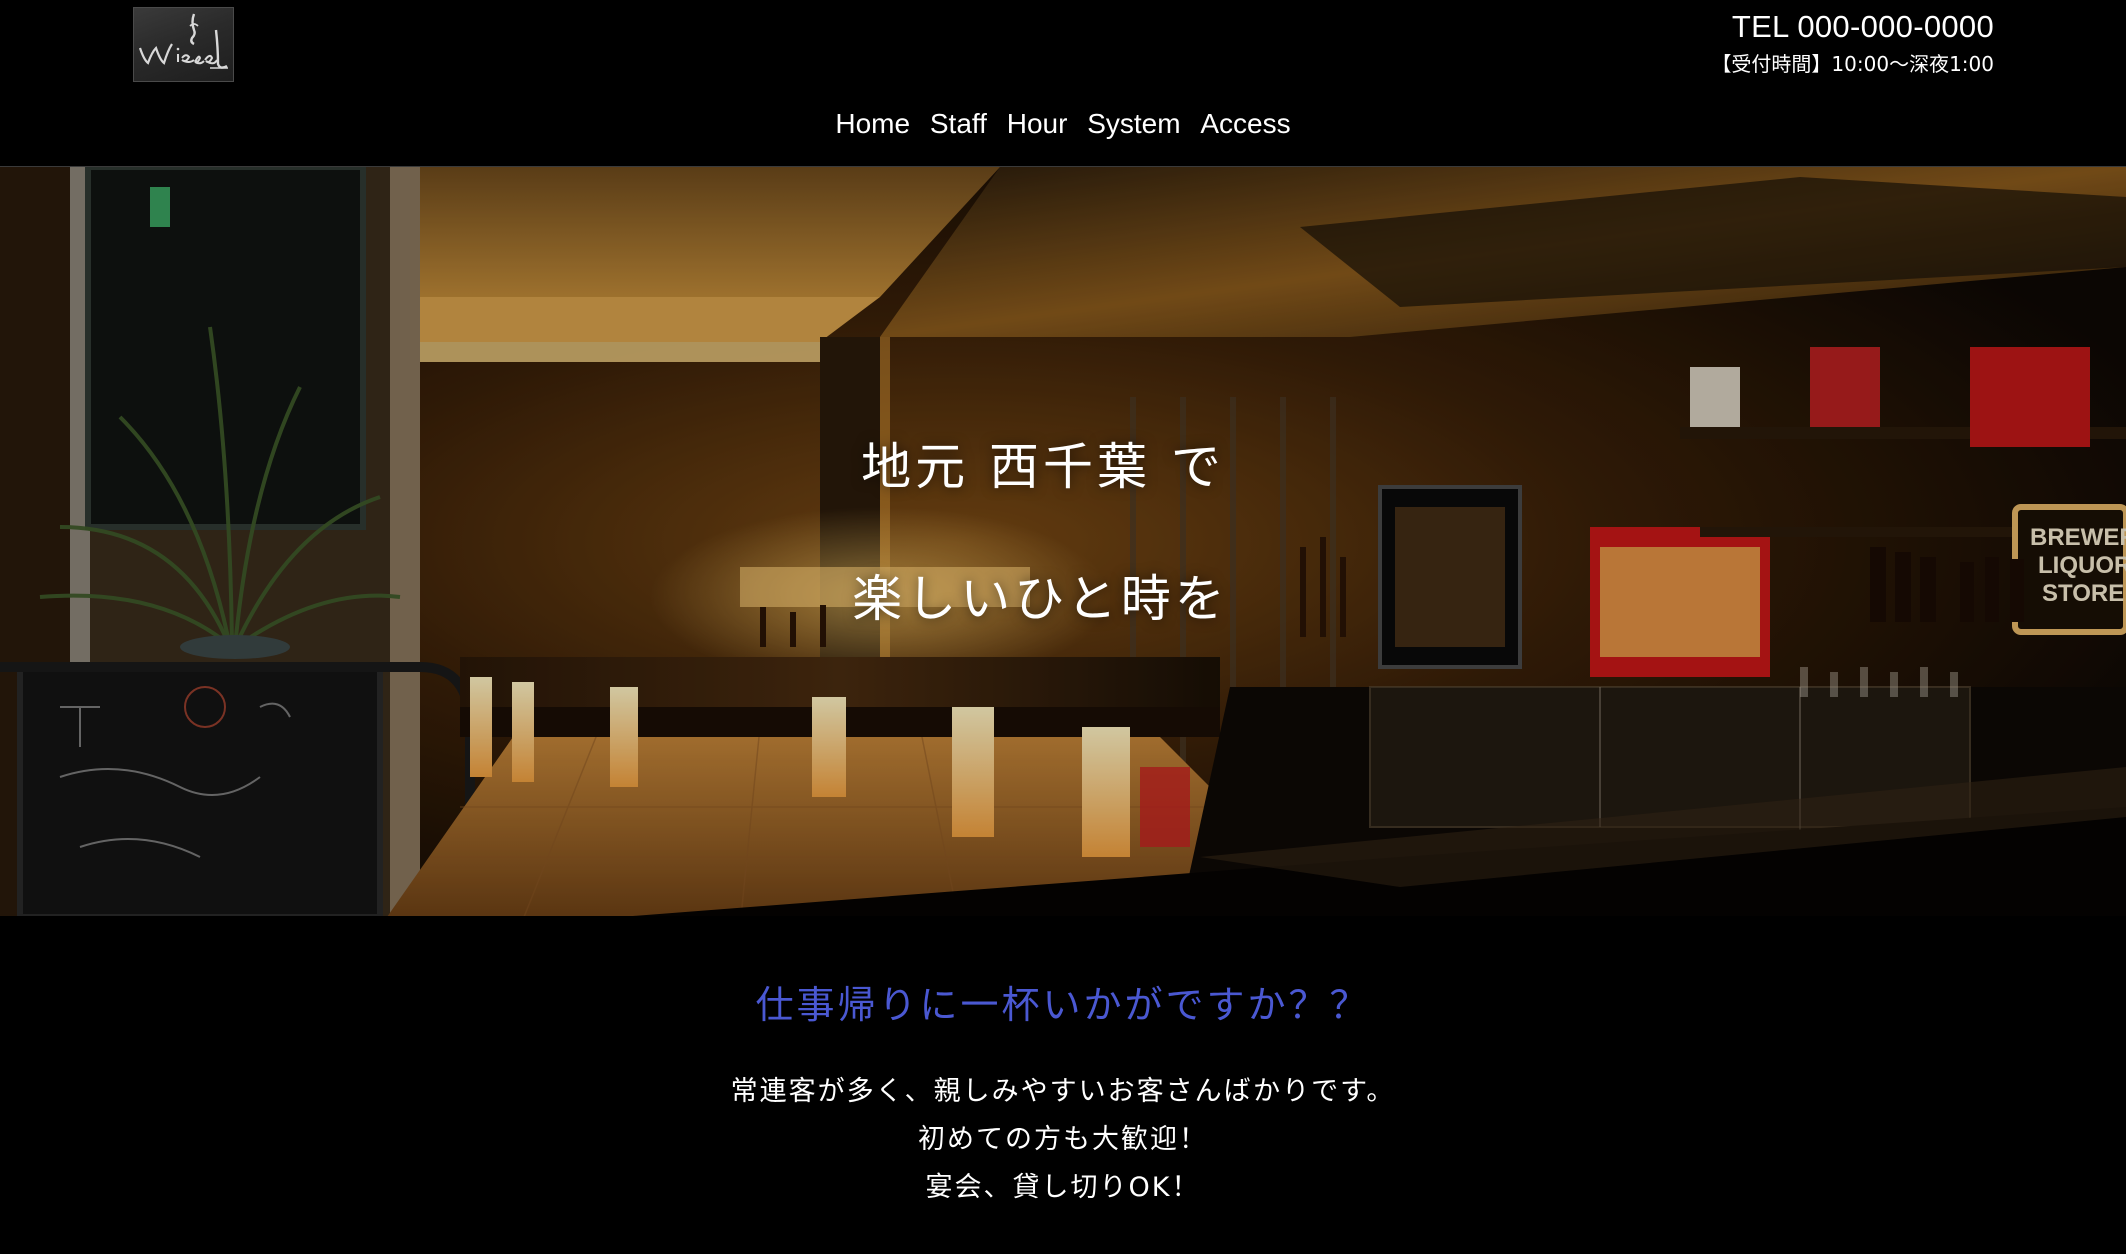 The width and height of the screenshot is (2126, 1254). I want to click on hero-line-1: 地元 西千葉 で, so click(1043, 467).